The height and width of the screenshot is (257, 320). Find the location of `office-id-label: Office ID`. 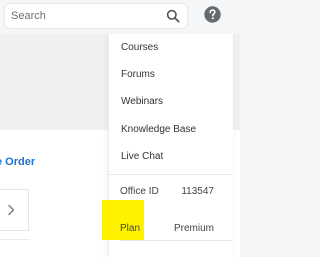

office-id-label: Office ID is located at coordinates (139, 191).